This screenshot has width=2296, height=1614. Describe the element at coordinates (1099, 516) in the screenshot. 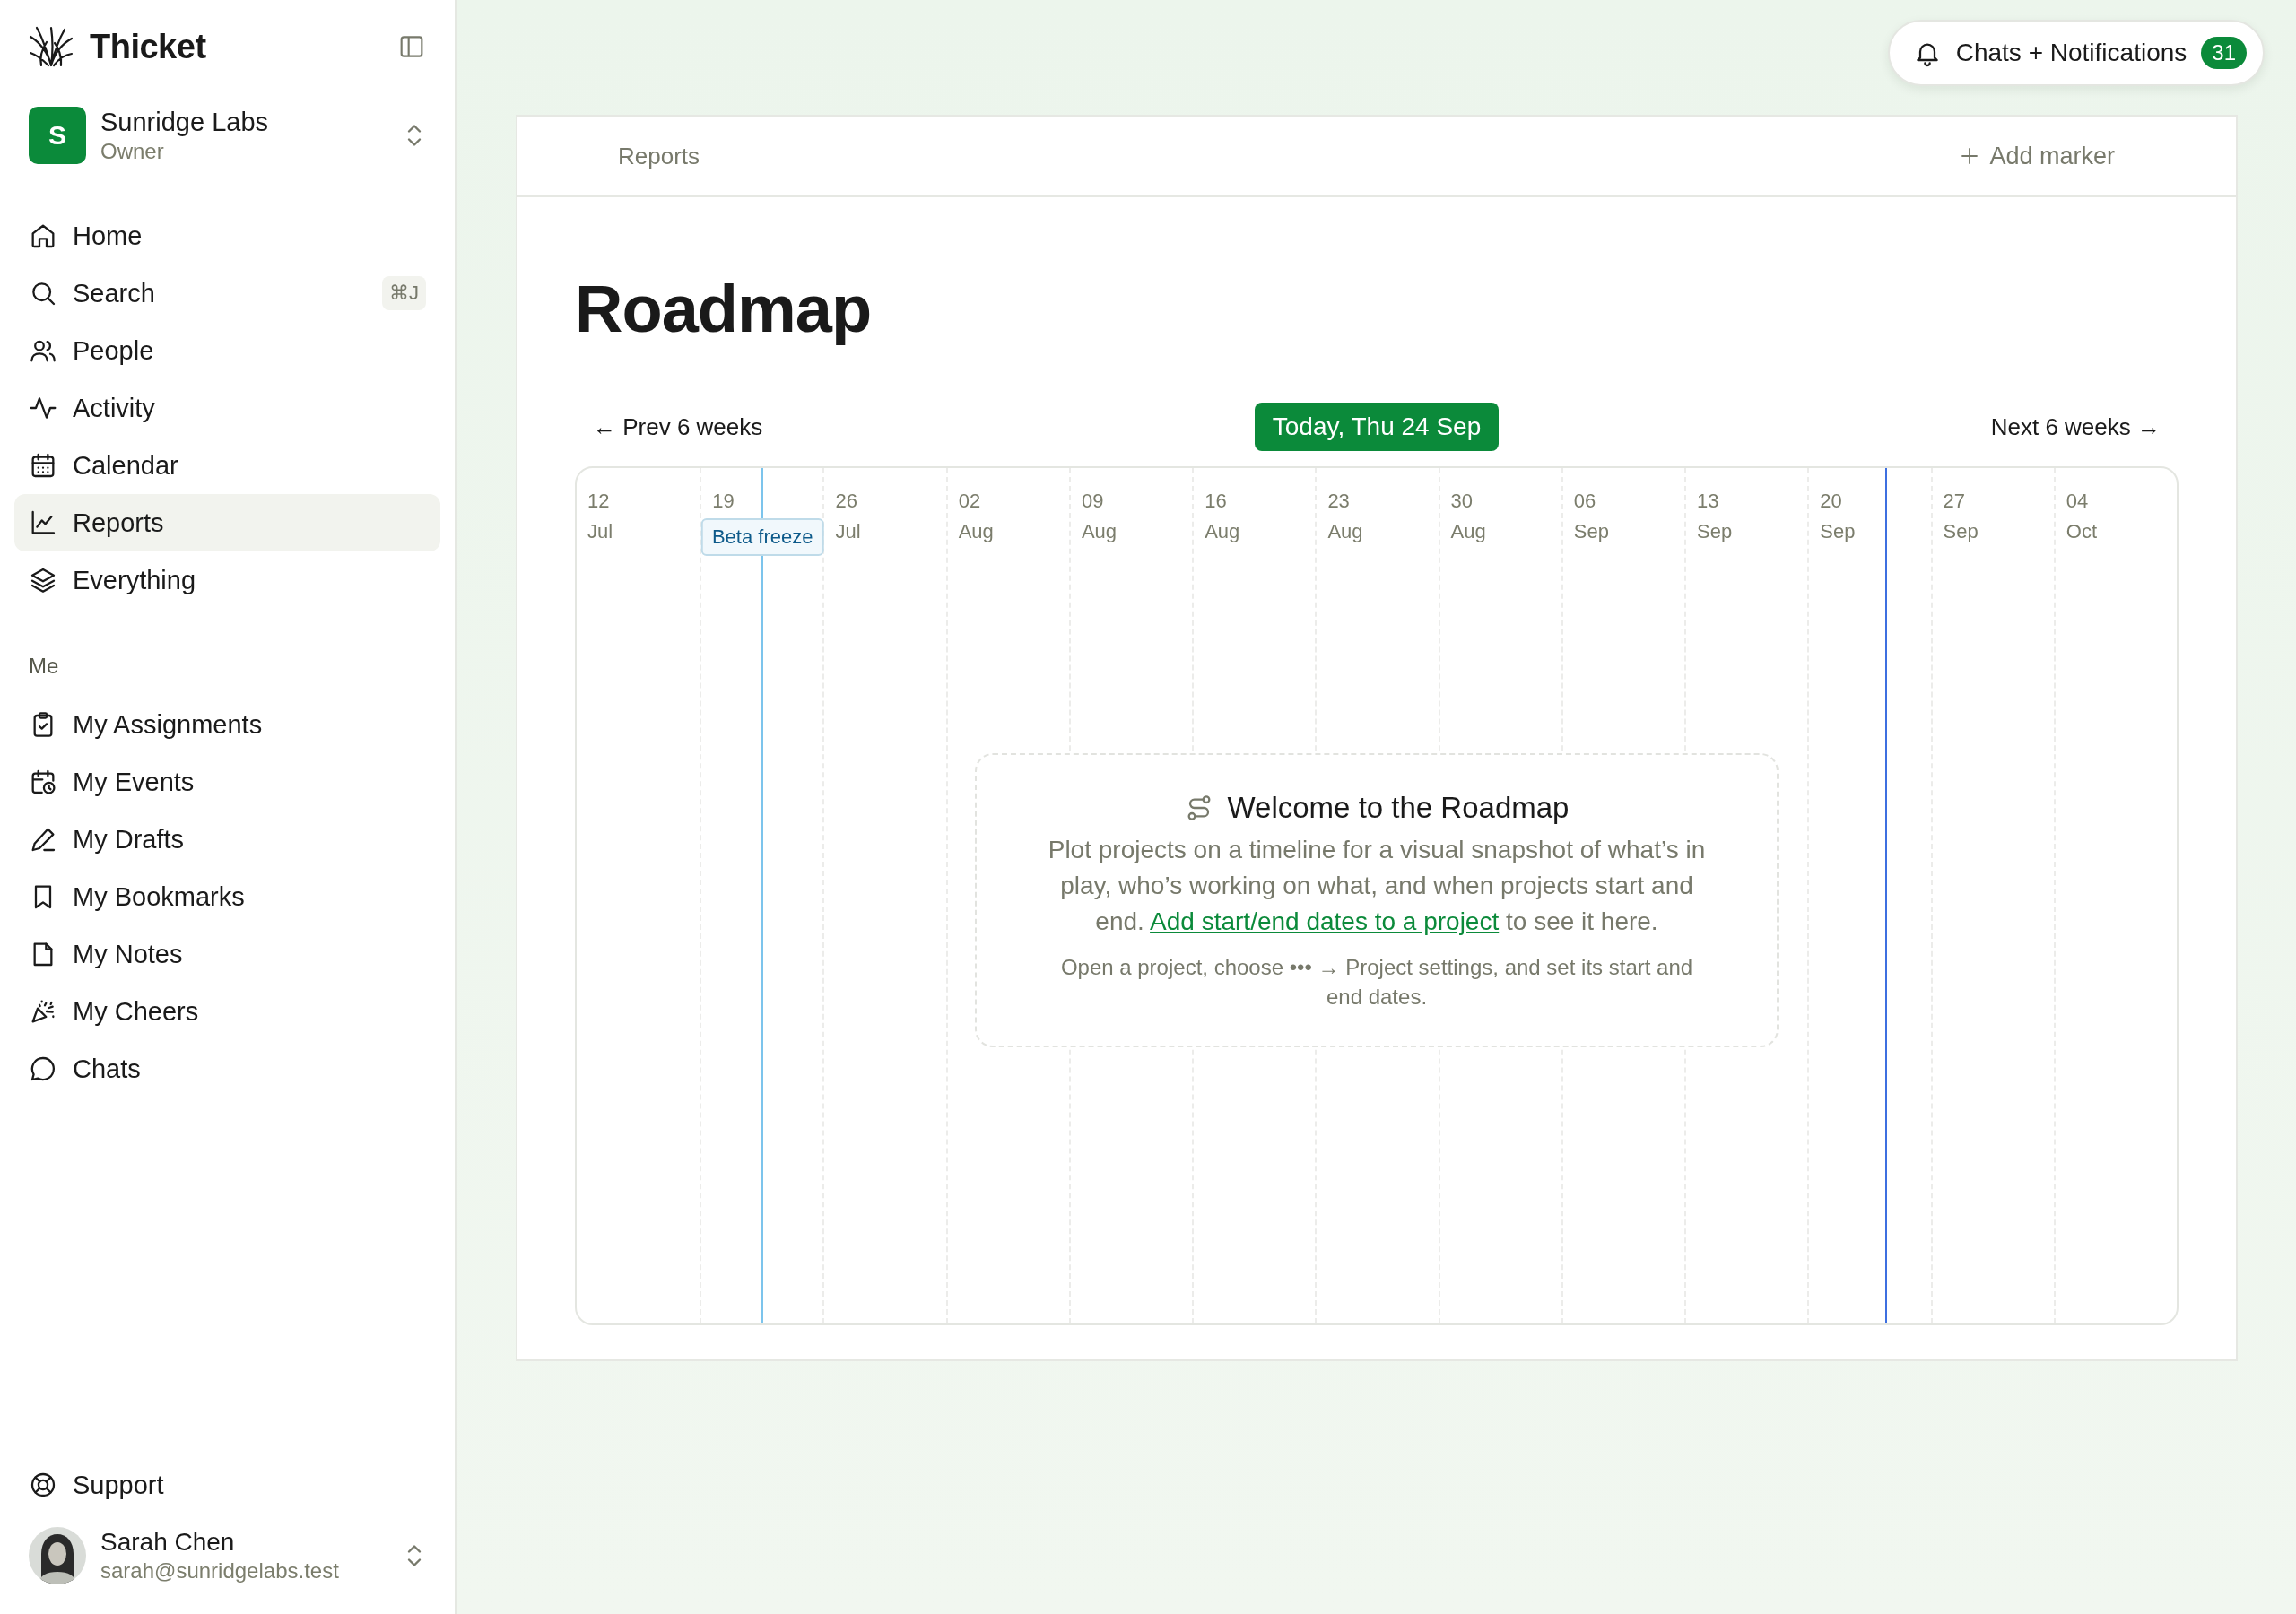

I see `week-label: 09 Aug` at that location.